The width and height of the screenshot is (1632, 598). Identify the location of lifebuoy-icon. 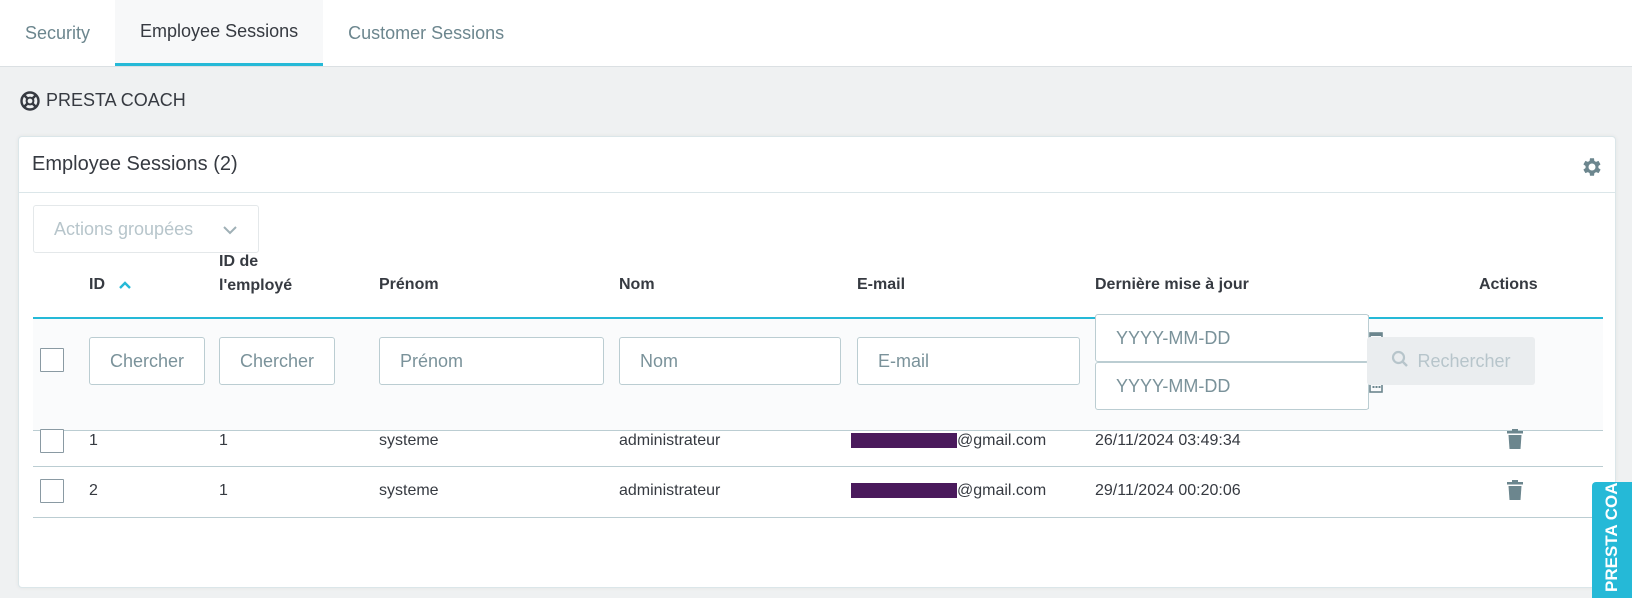
(30, 100).